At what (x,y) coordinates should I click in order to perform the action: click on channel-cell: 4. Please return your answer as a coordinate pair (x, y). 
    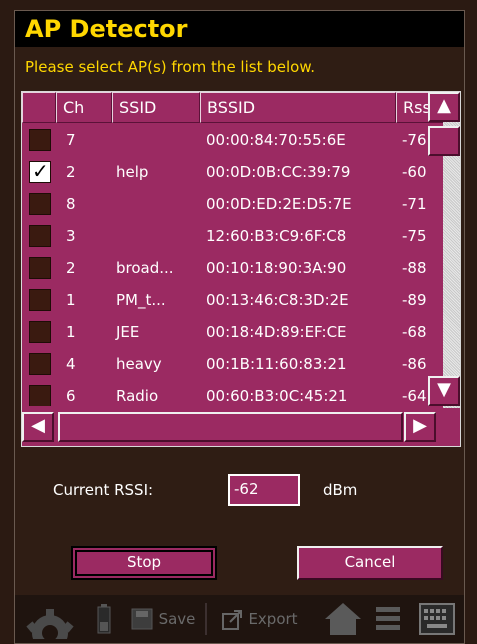
    Looking at the image, I should click on (71, 364).